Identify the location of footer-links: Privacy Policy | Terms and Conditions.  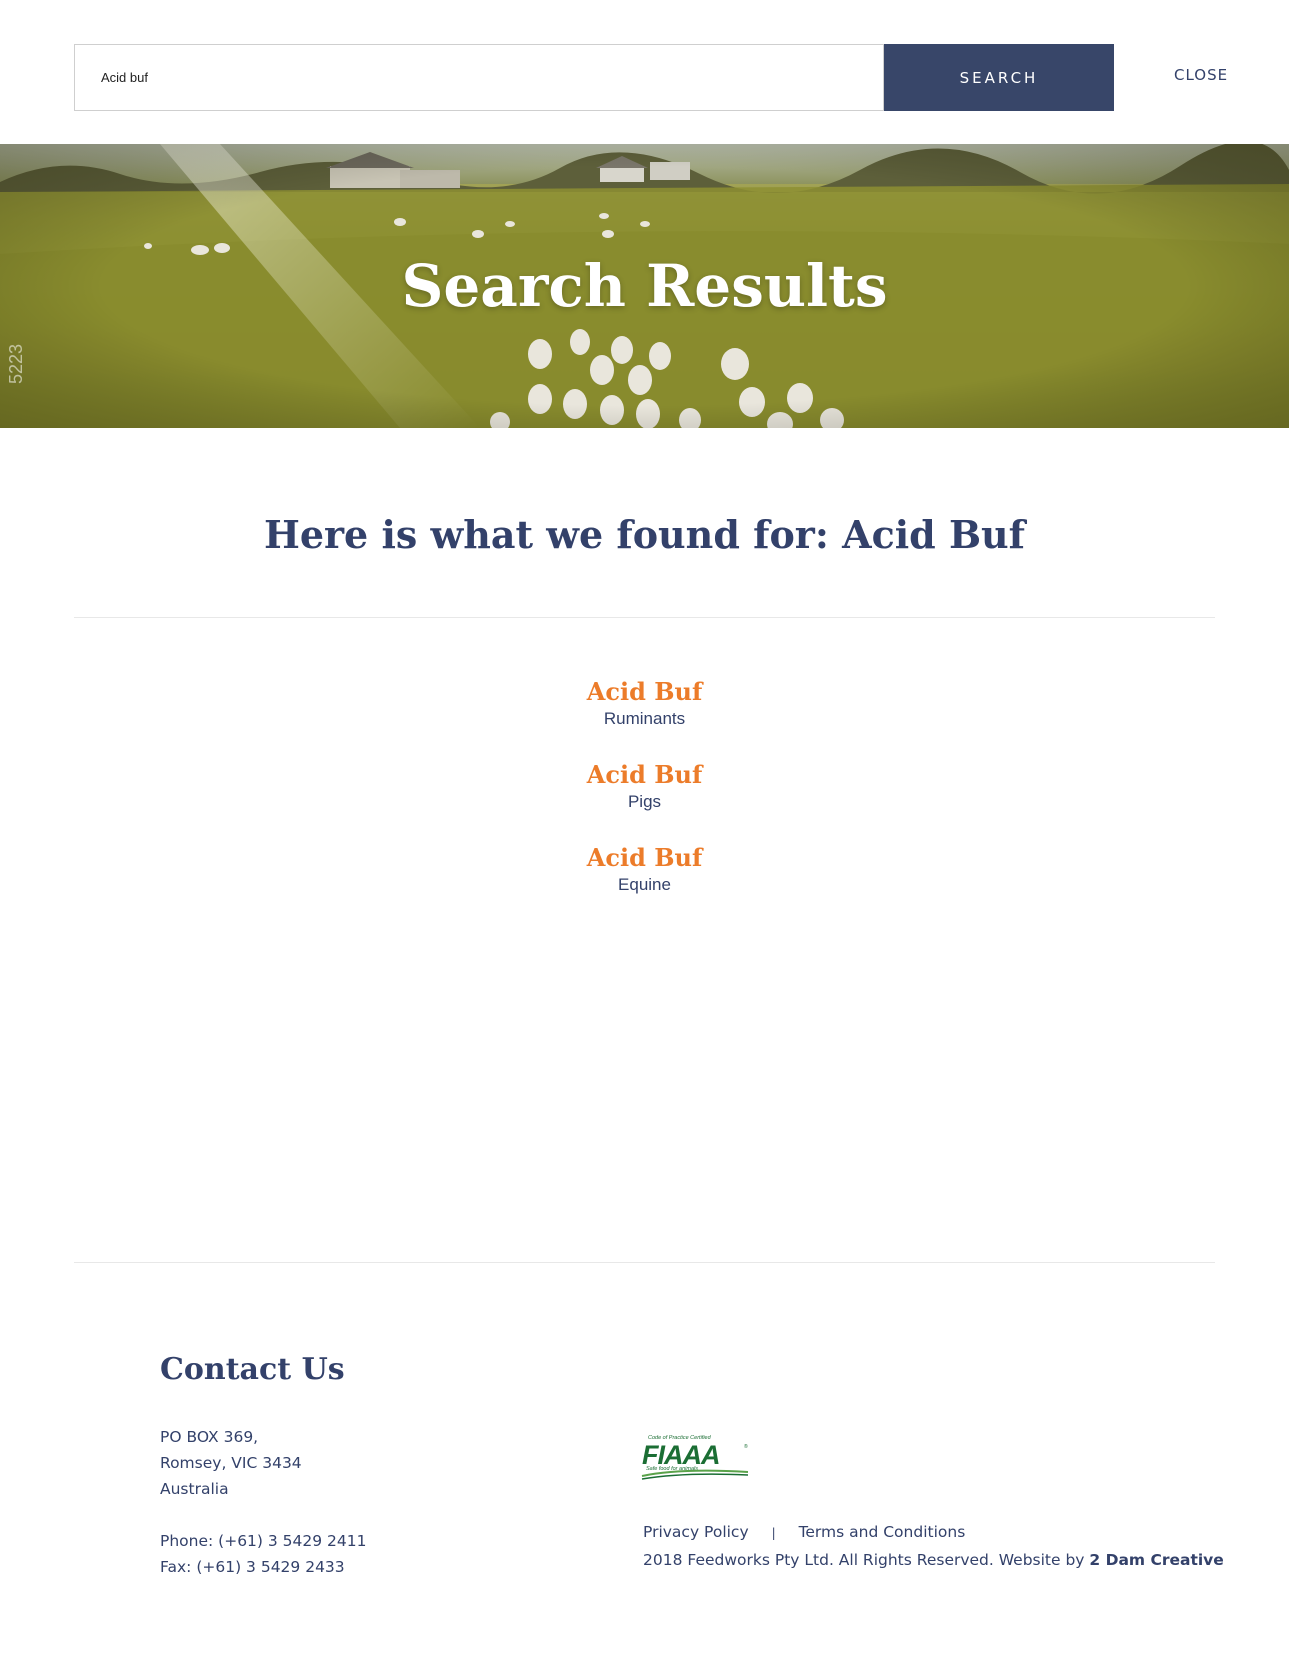
(804, 1532).